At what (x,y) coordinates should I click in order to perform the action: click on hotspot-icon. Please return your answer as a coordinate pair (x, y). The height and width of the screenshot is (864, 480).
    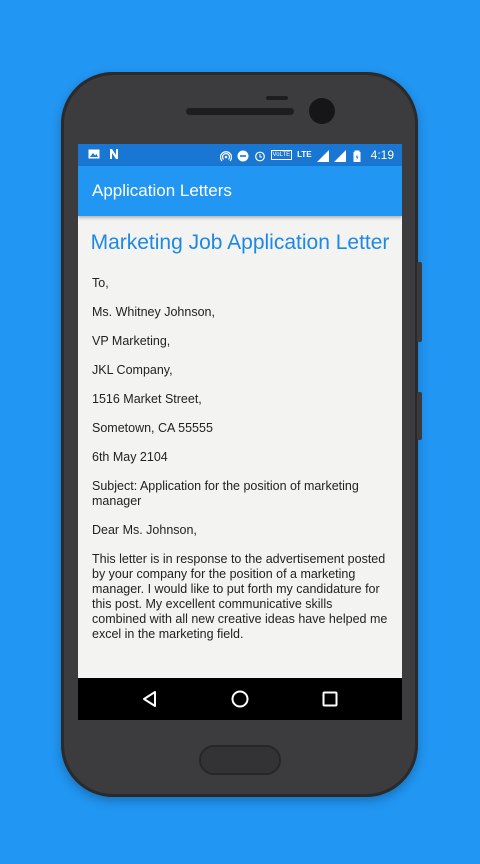
    Looking at the image, I should click on (225, 155).